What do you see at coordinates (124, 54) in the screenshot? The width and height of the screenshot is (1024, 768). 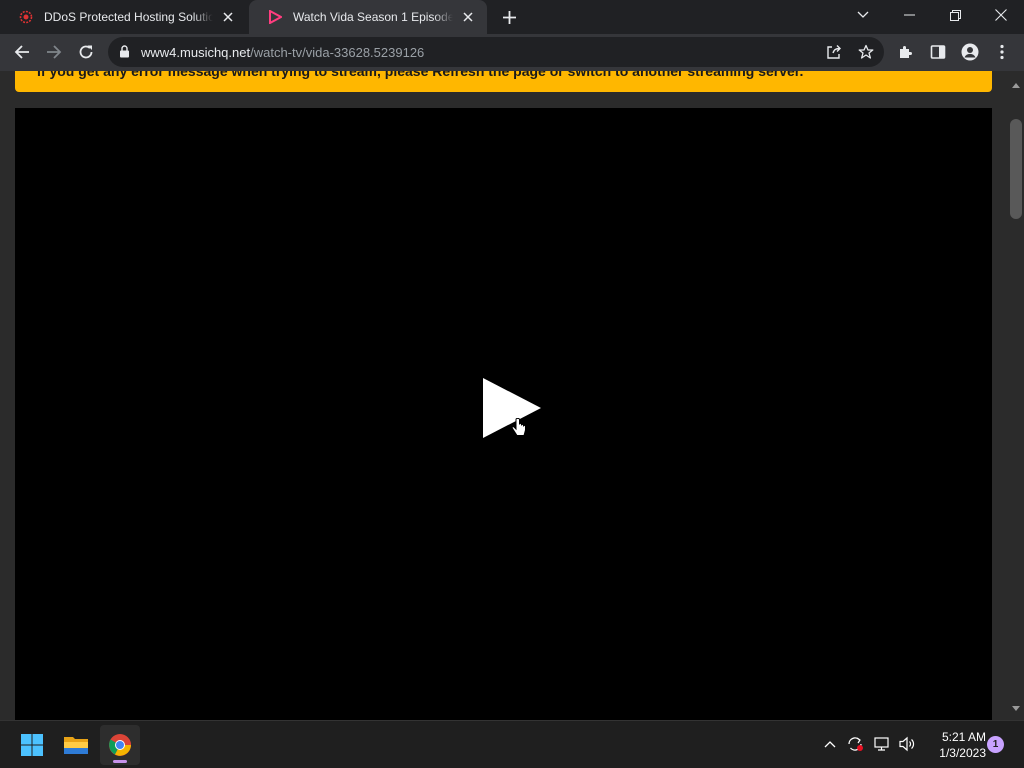 I see `lock-icon` at bounding box center [124, 54].